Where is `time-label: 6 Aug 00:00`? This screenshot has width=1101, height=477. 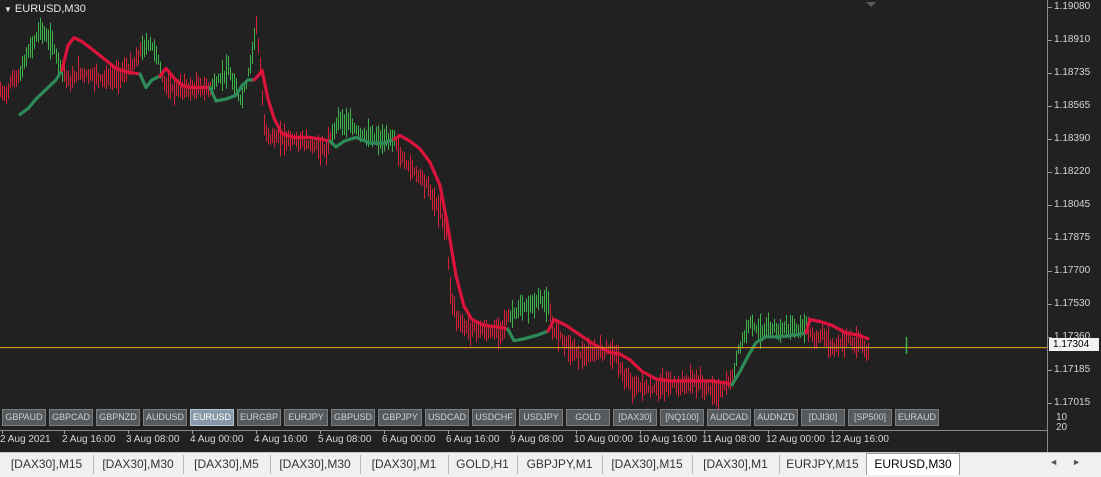 time-label: 6 Aug 00:00 is located at coordinates (409, 439).